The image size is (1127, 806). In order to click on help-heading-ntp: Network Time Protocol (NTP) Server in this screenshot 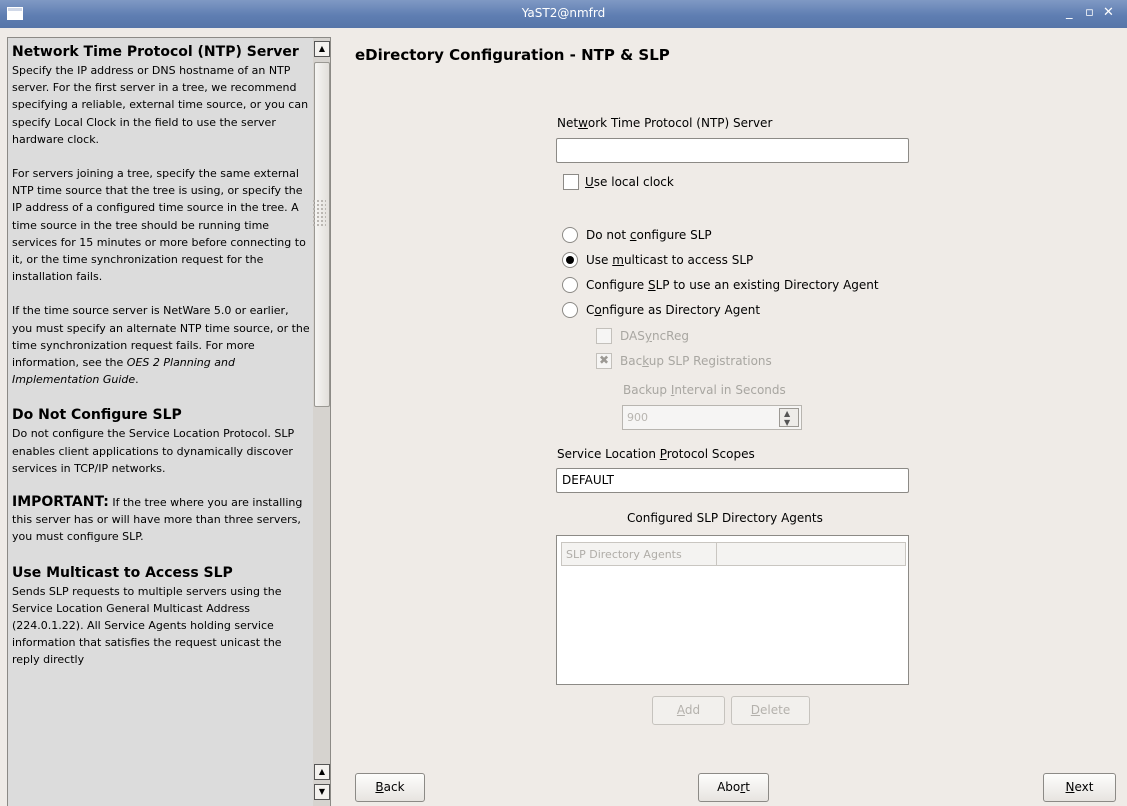, I will do `click(155, 52)`.